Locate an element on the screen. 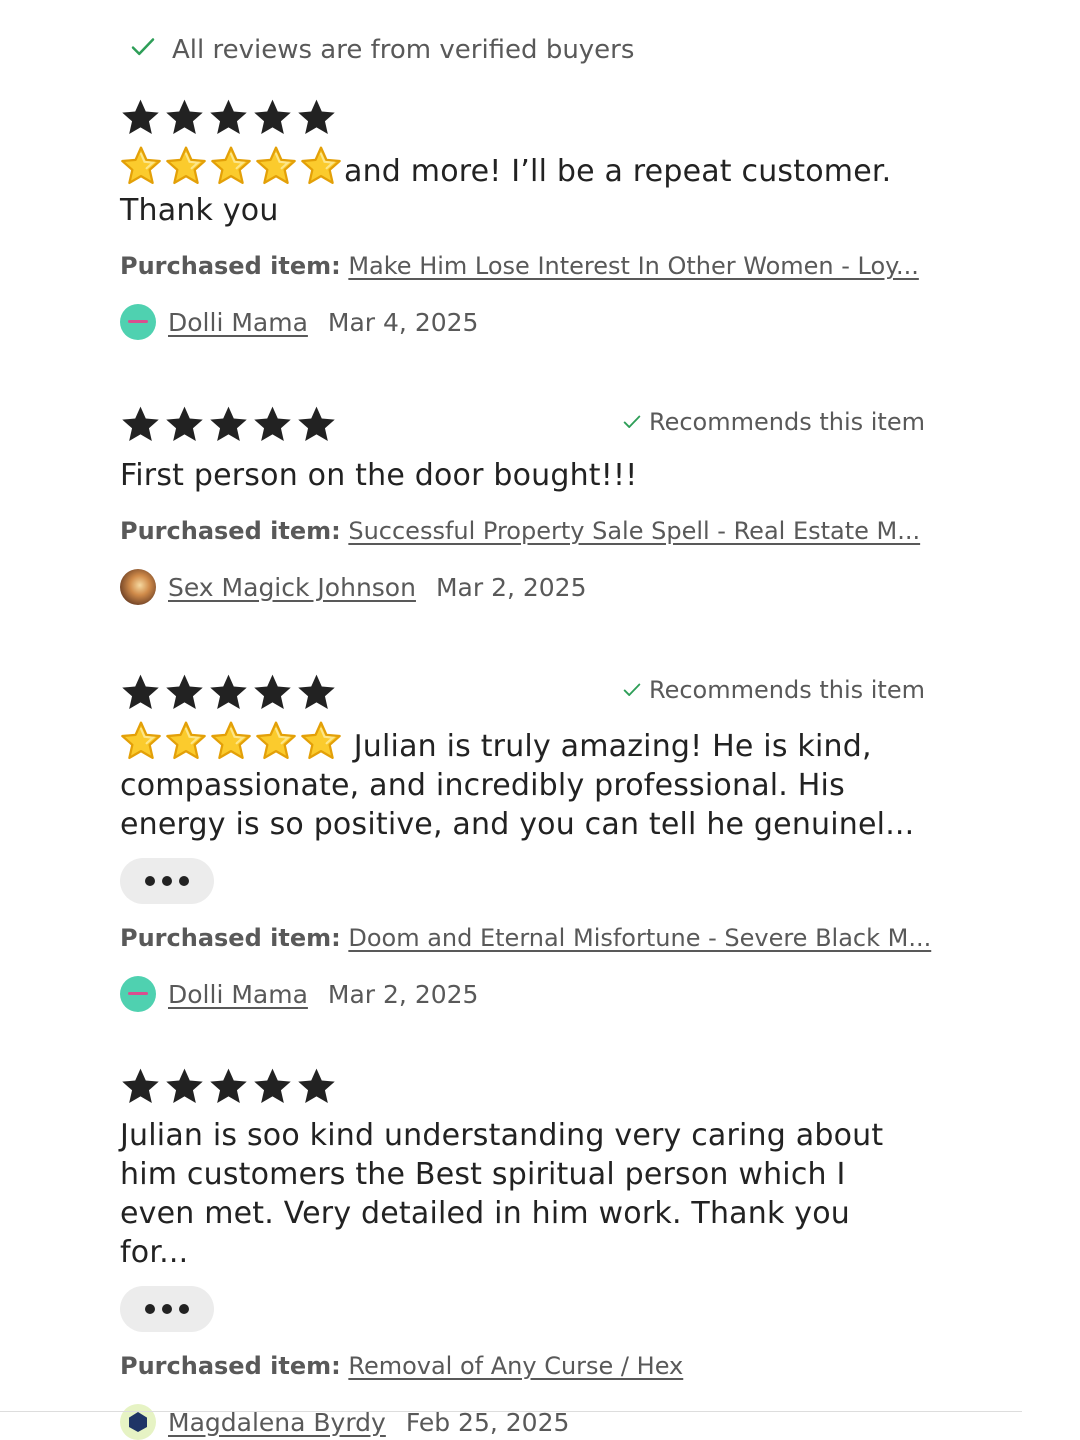 This screenshot has width=1080, height=1440. reviewer-row: Dolli Mama Mar 4, 2025 is located at coordinates (522, 322).